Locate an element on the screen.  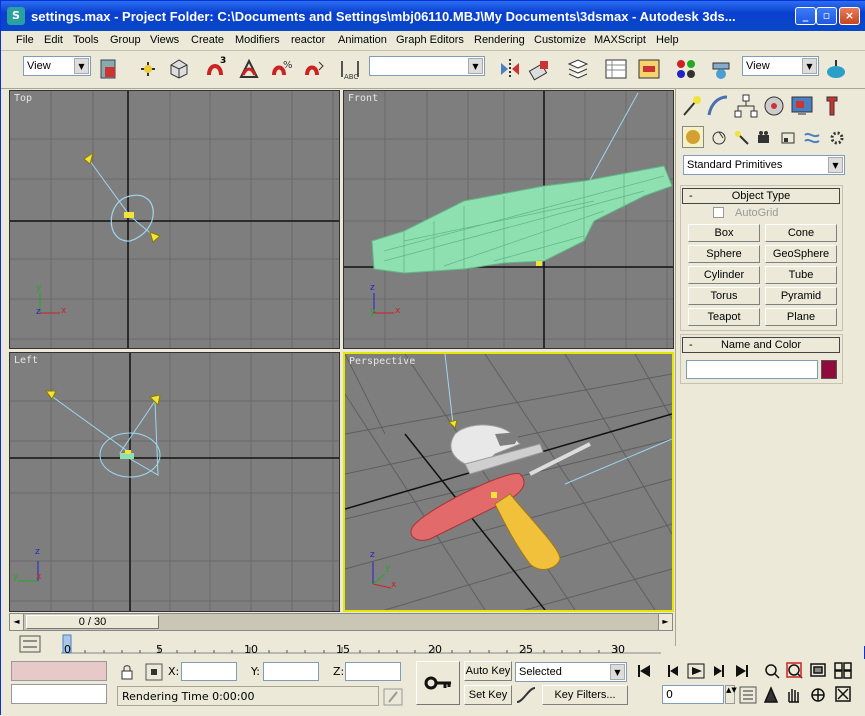
maxscript-listener-mini is located at coordinates (59, 671).